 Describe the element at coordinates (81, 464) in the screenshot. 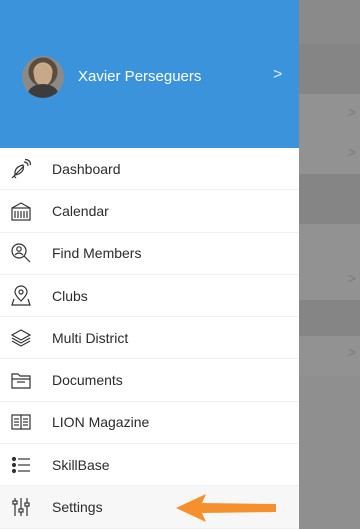

I see `menu-label: SkillBase` at that location.